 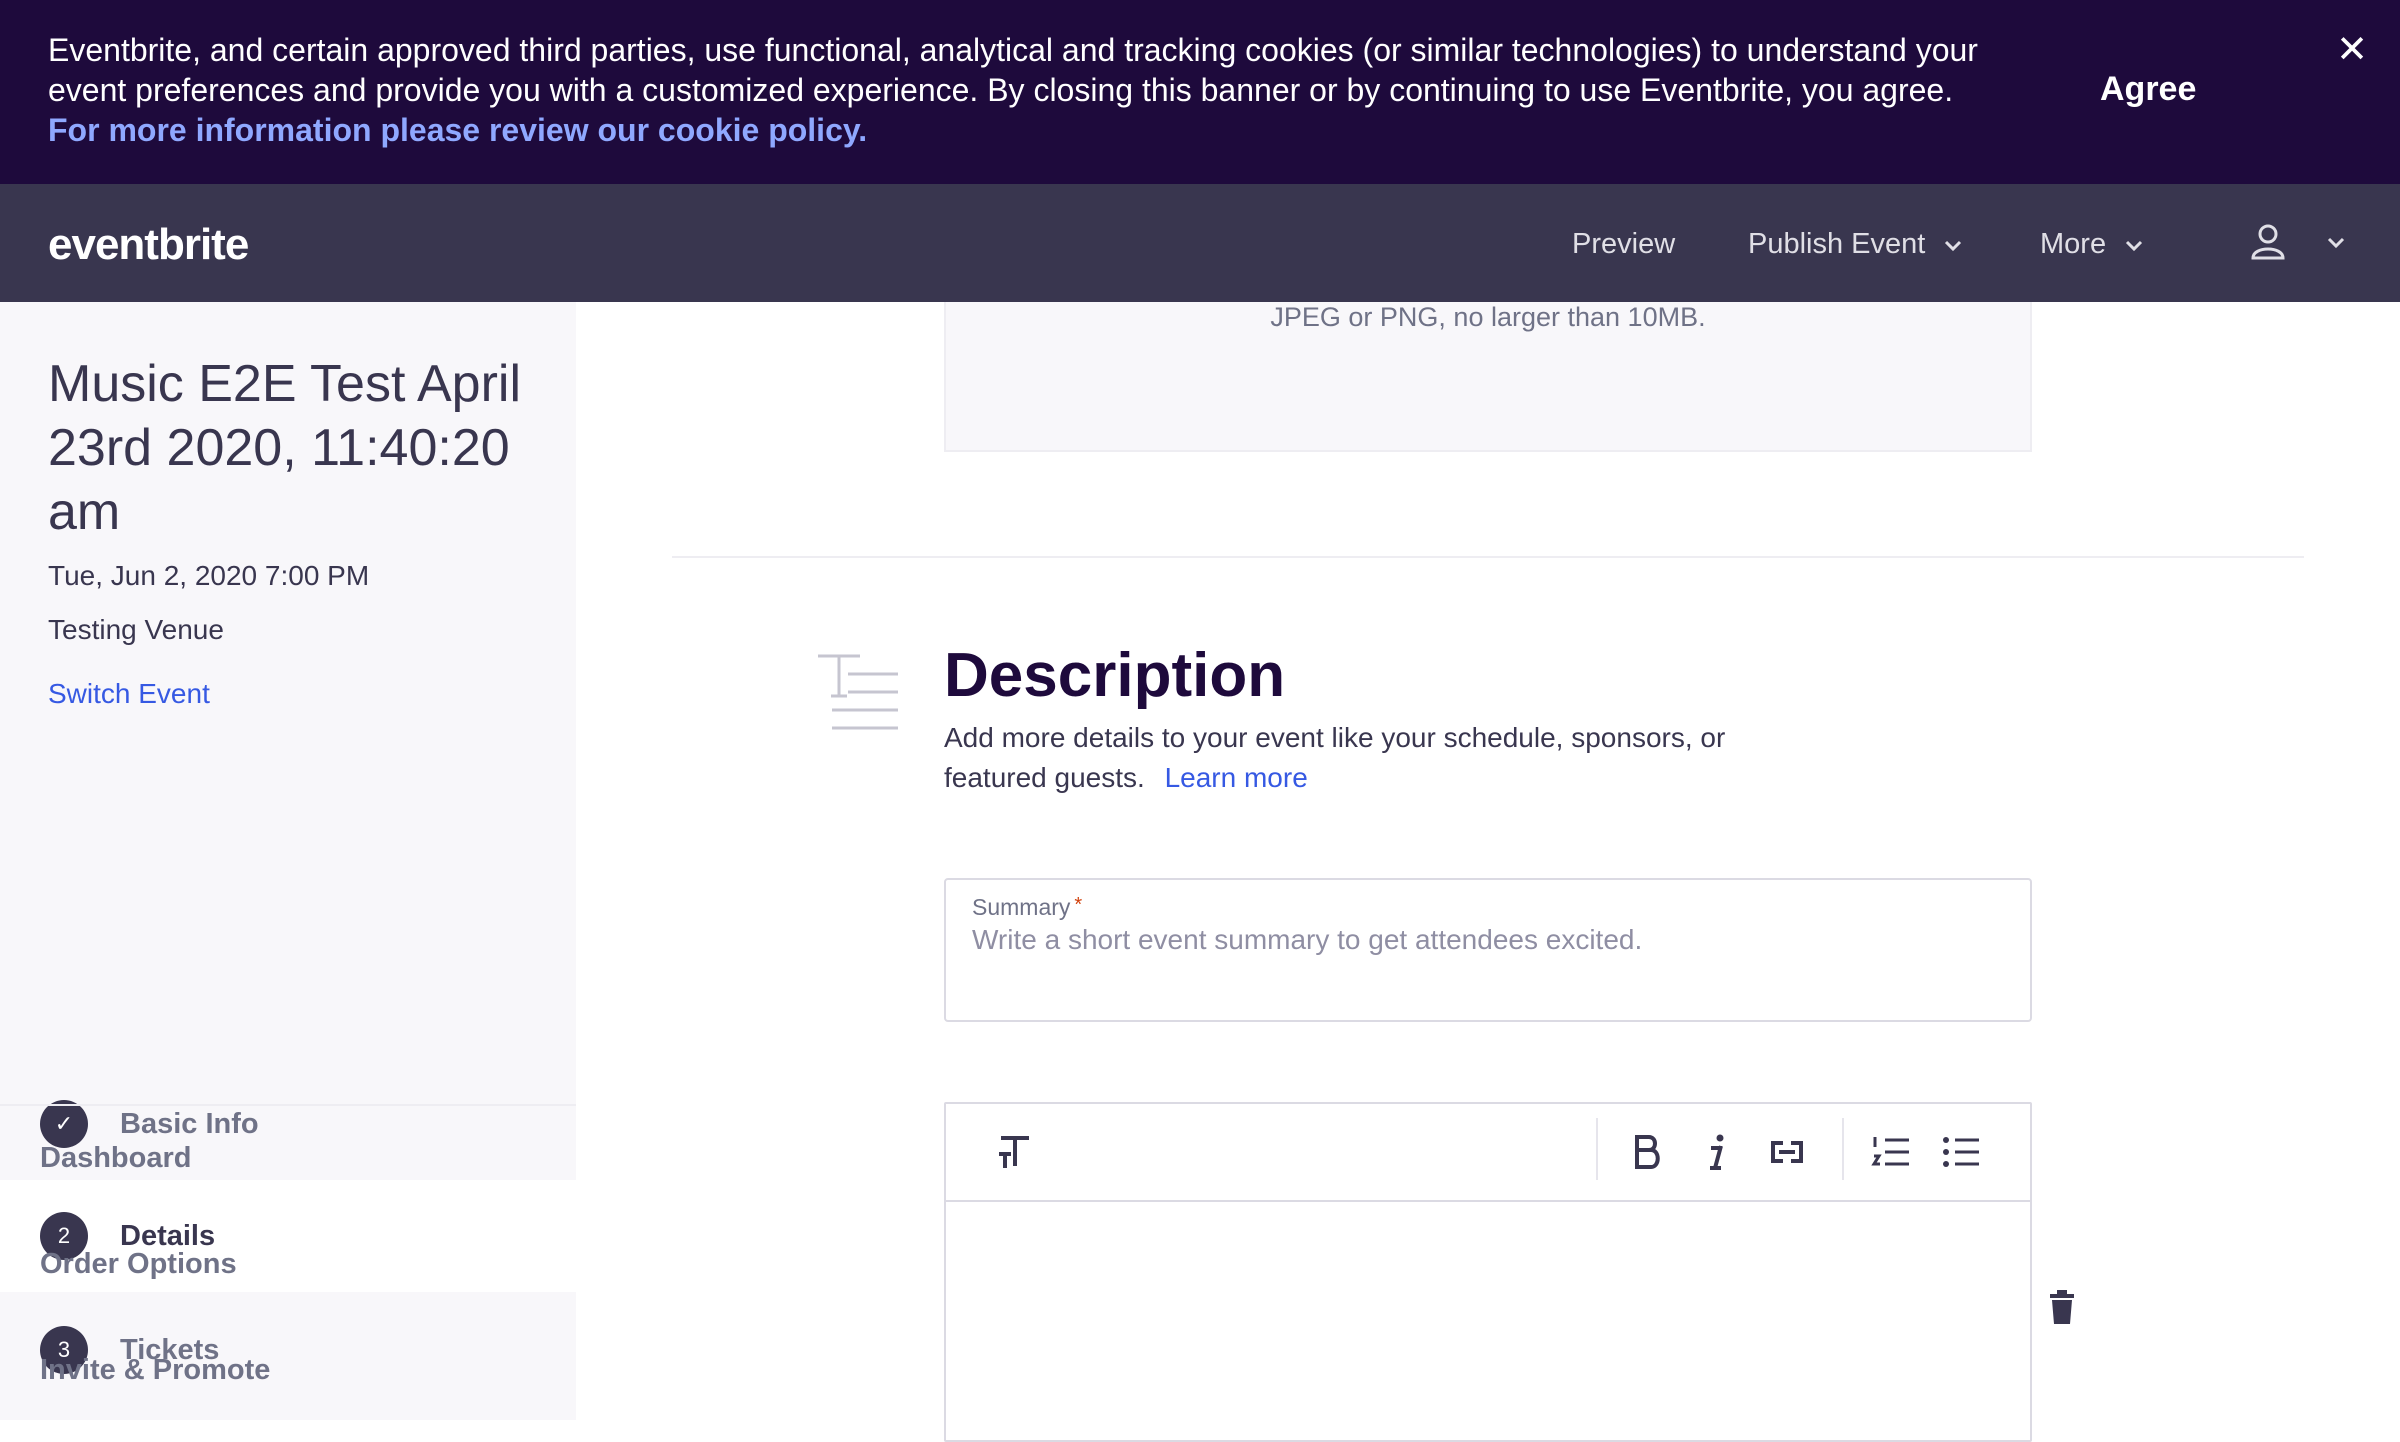 I want to click on section-title: Description, so click(x=1115, y=675).